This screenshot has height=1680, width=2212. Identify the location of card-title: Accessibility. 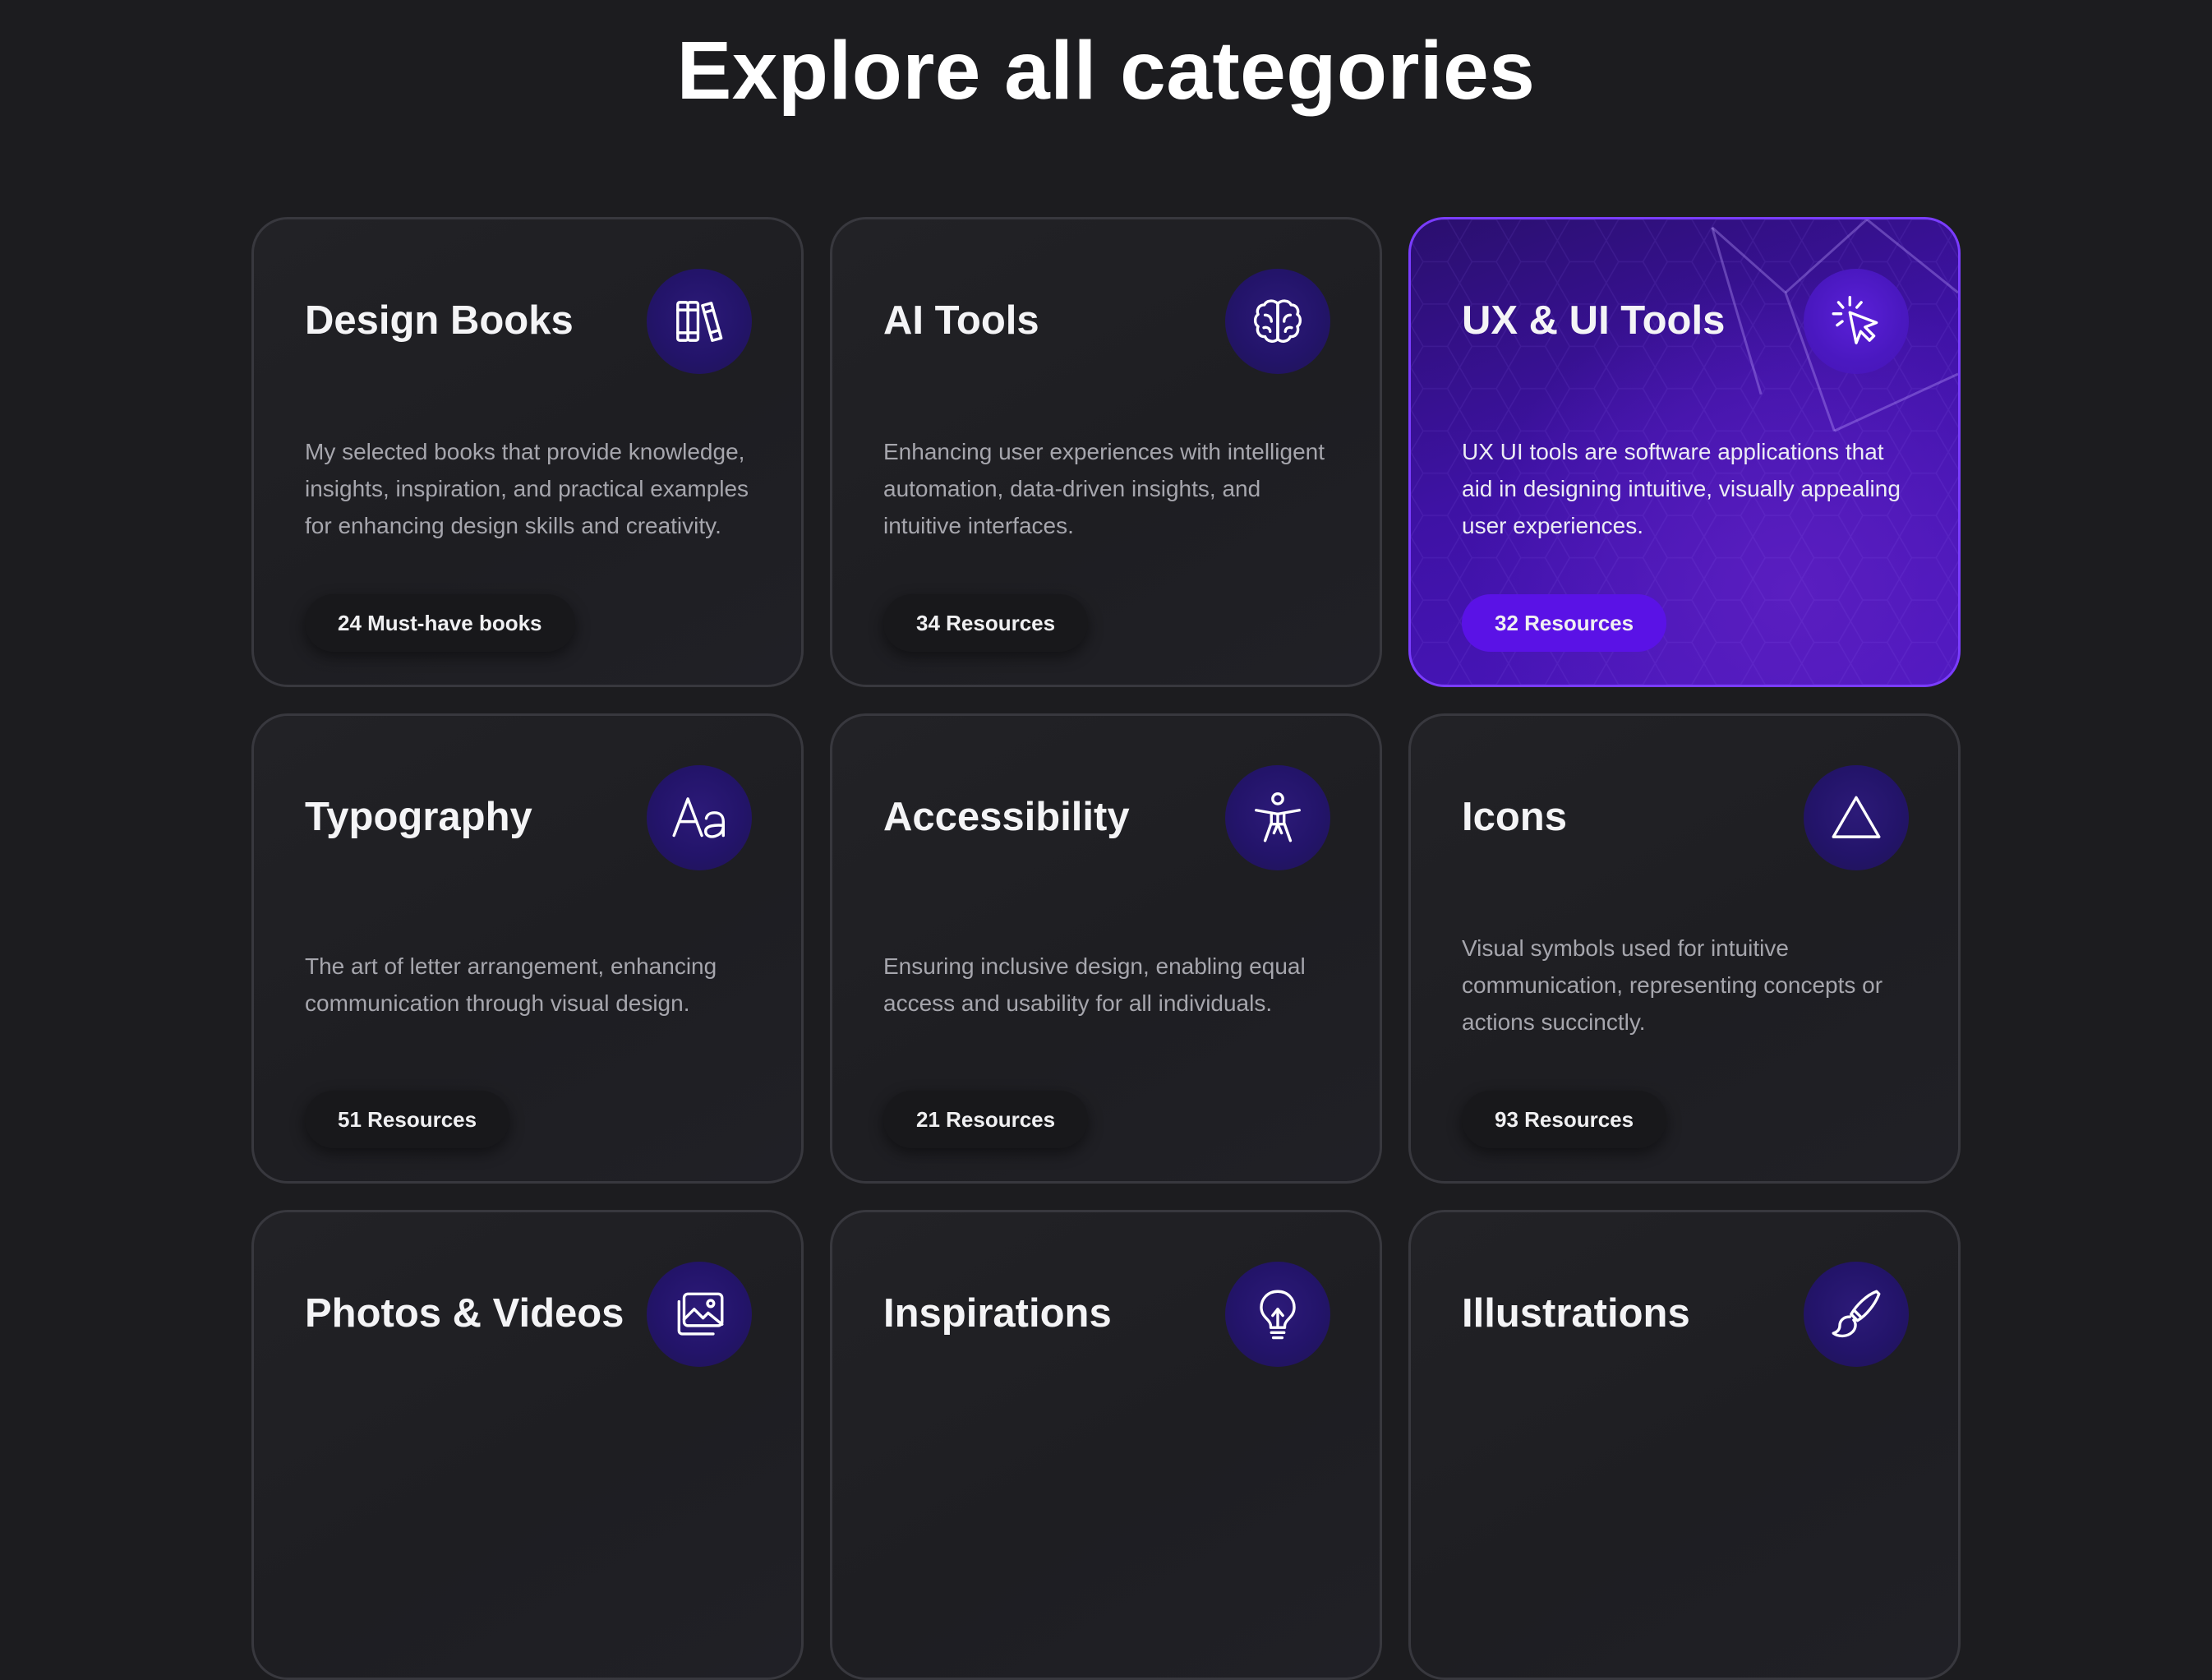
(1007, 817).